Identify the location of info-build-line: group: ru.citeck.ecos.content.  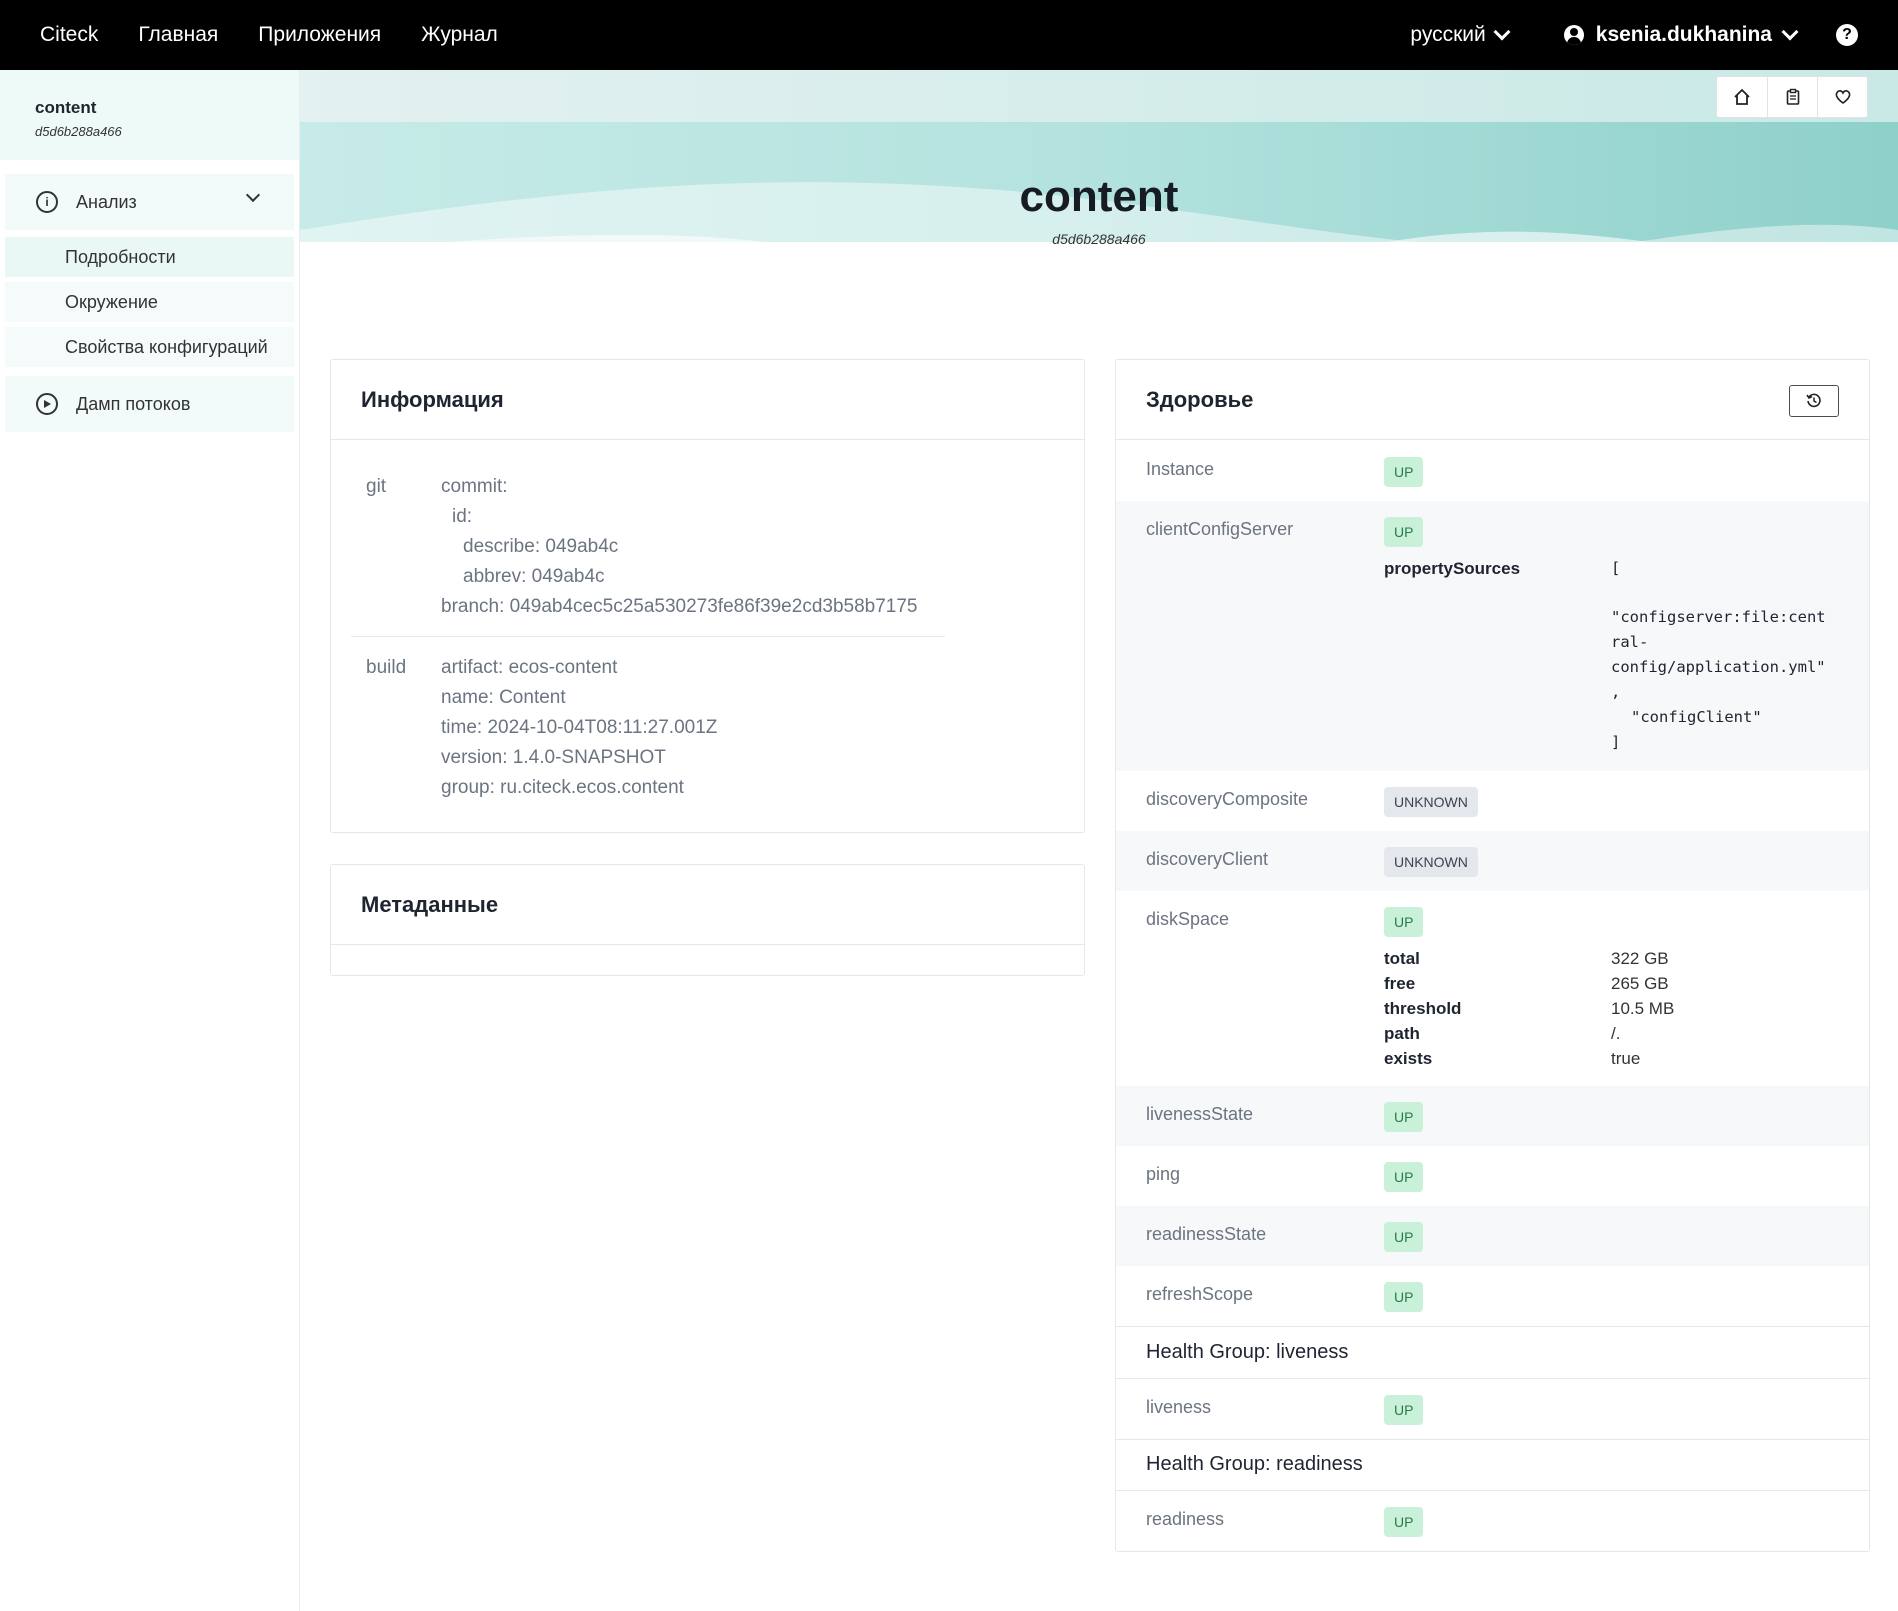
(562, 787).